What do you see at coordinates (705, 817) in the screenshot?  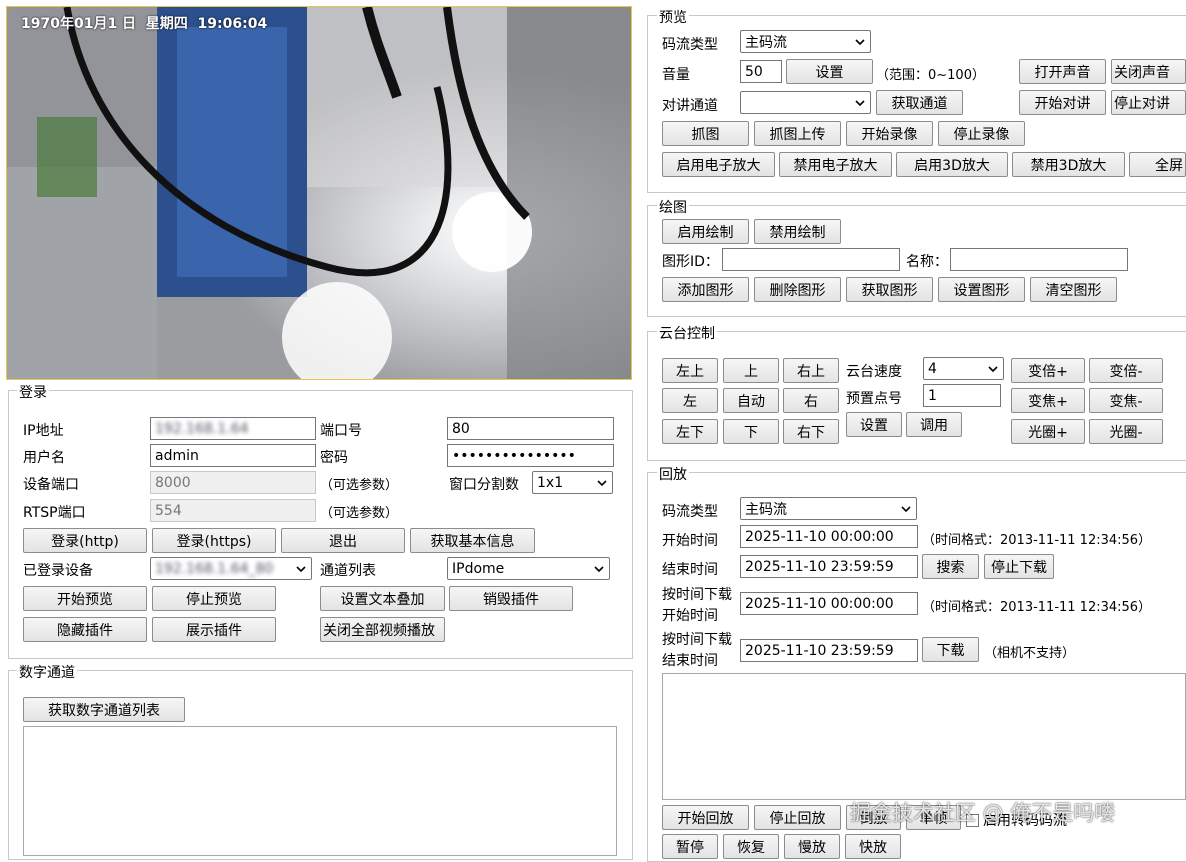 I see `start-playback-button: 开始回放` at bounding box center [705, 817].